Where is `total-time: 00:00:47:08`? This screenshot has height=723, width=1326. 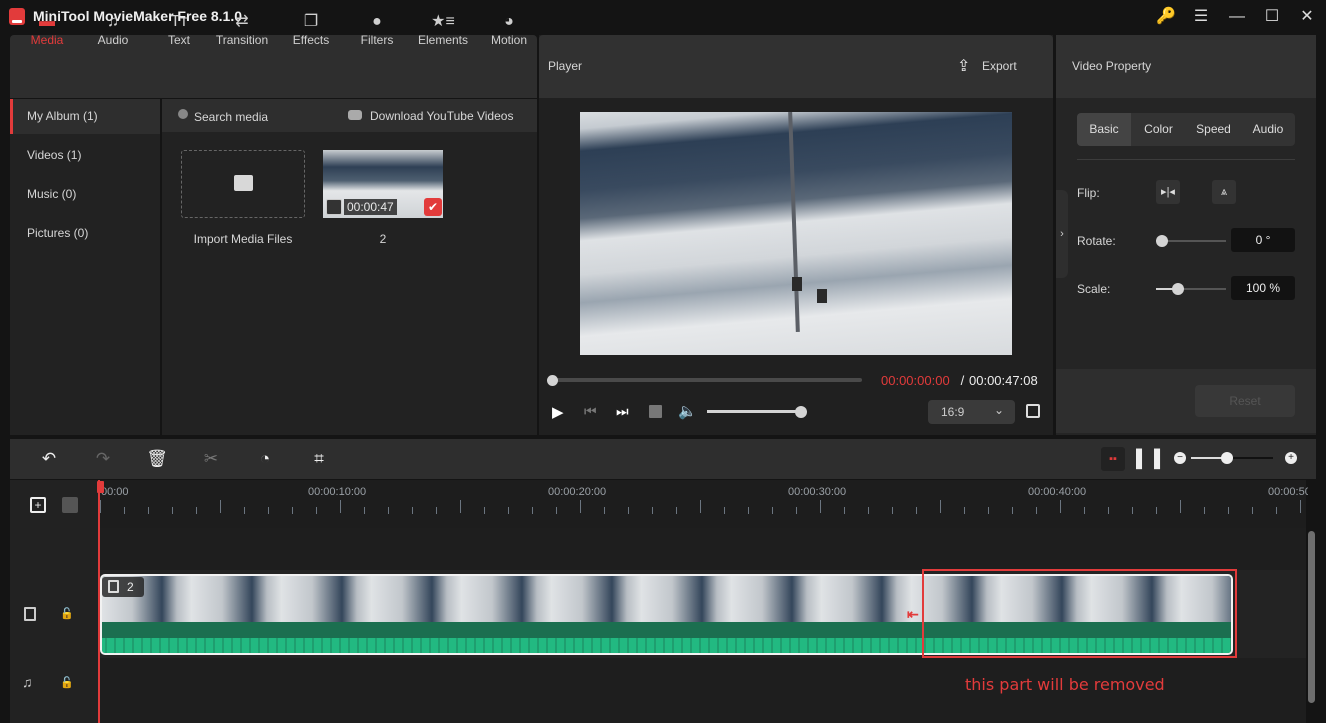
total-time: 00:00:47:08 is located at coordinates (1003, 380).